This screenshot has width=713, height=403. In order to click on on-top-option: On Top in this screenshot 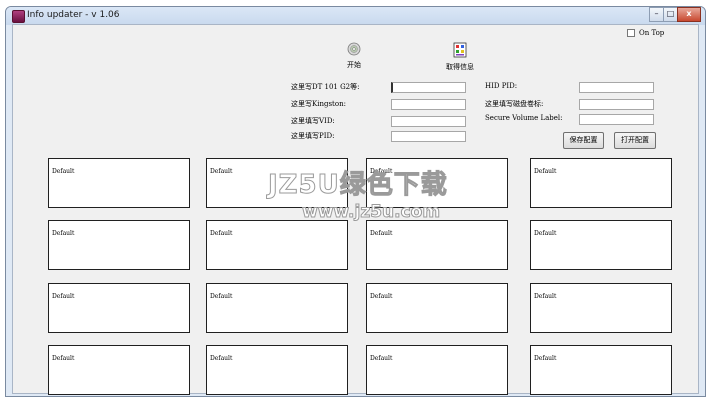, I will do `click(645, 33)`.